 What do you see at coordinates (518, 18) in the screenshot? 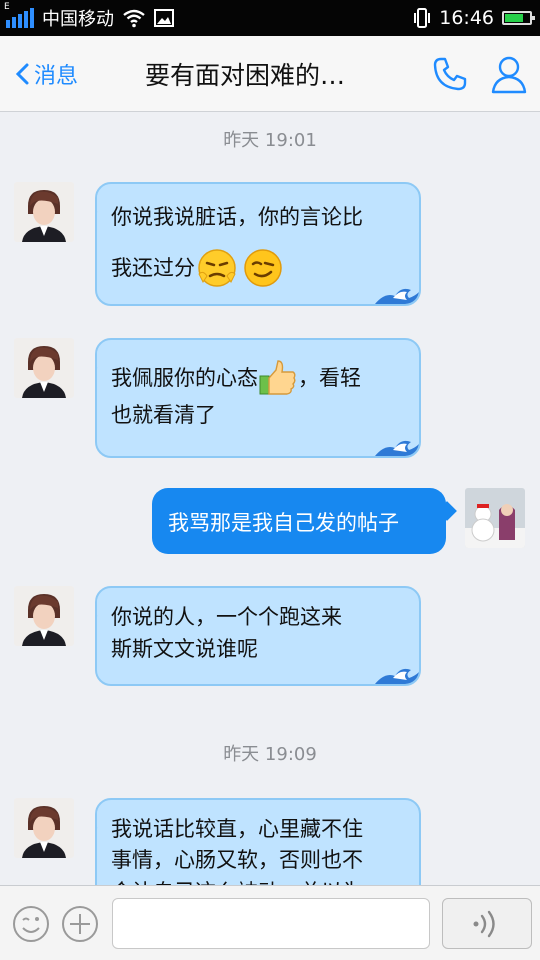
I see `battery-icon` at bounding box center [518, 18].